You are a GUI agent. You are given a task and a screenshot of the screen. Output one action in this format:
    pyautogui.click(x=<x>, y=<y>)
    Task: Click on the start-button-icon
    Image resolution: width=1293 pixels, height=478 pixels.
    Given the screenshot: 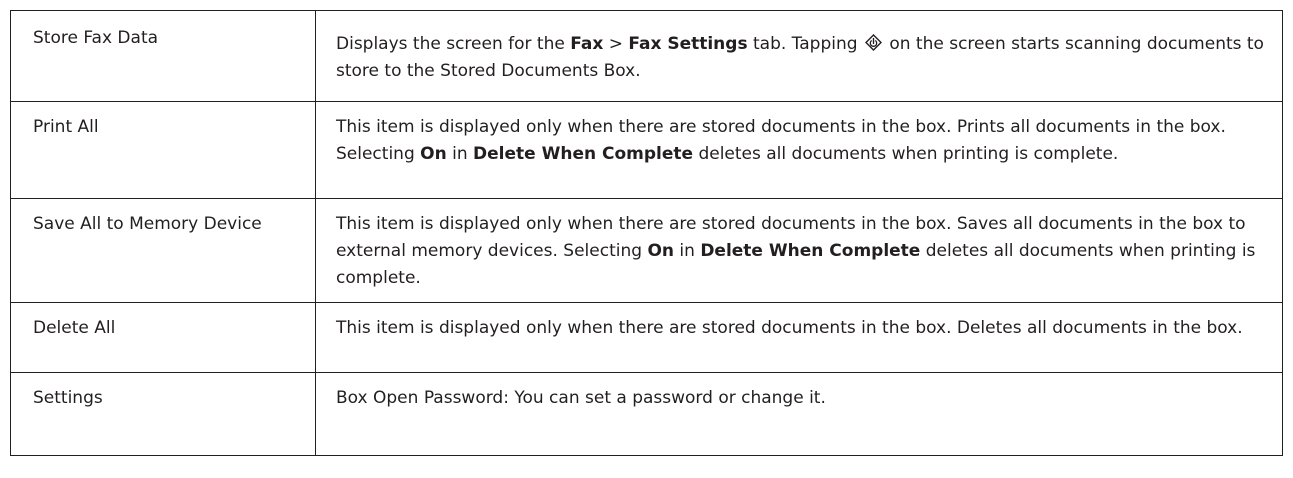 What is the action you would take?
    pyautogui.click(x=873, y=42)
    